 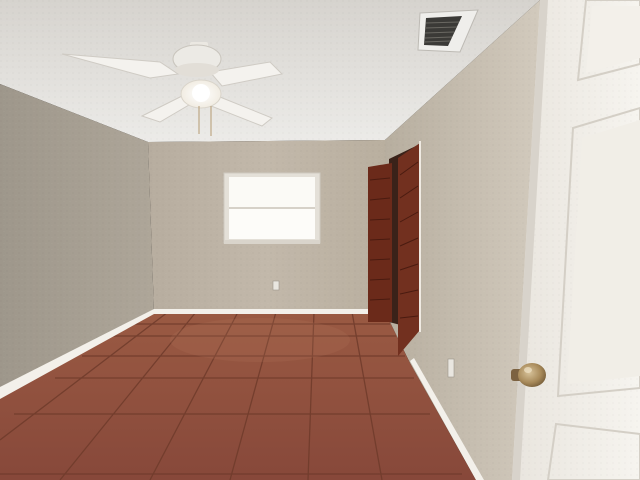 I want to click on window, so click(x=272, y=208).